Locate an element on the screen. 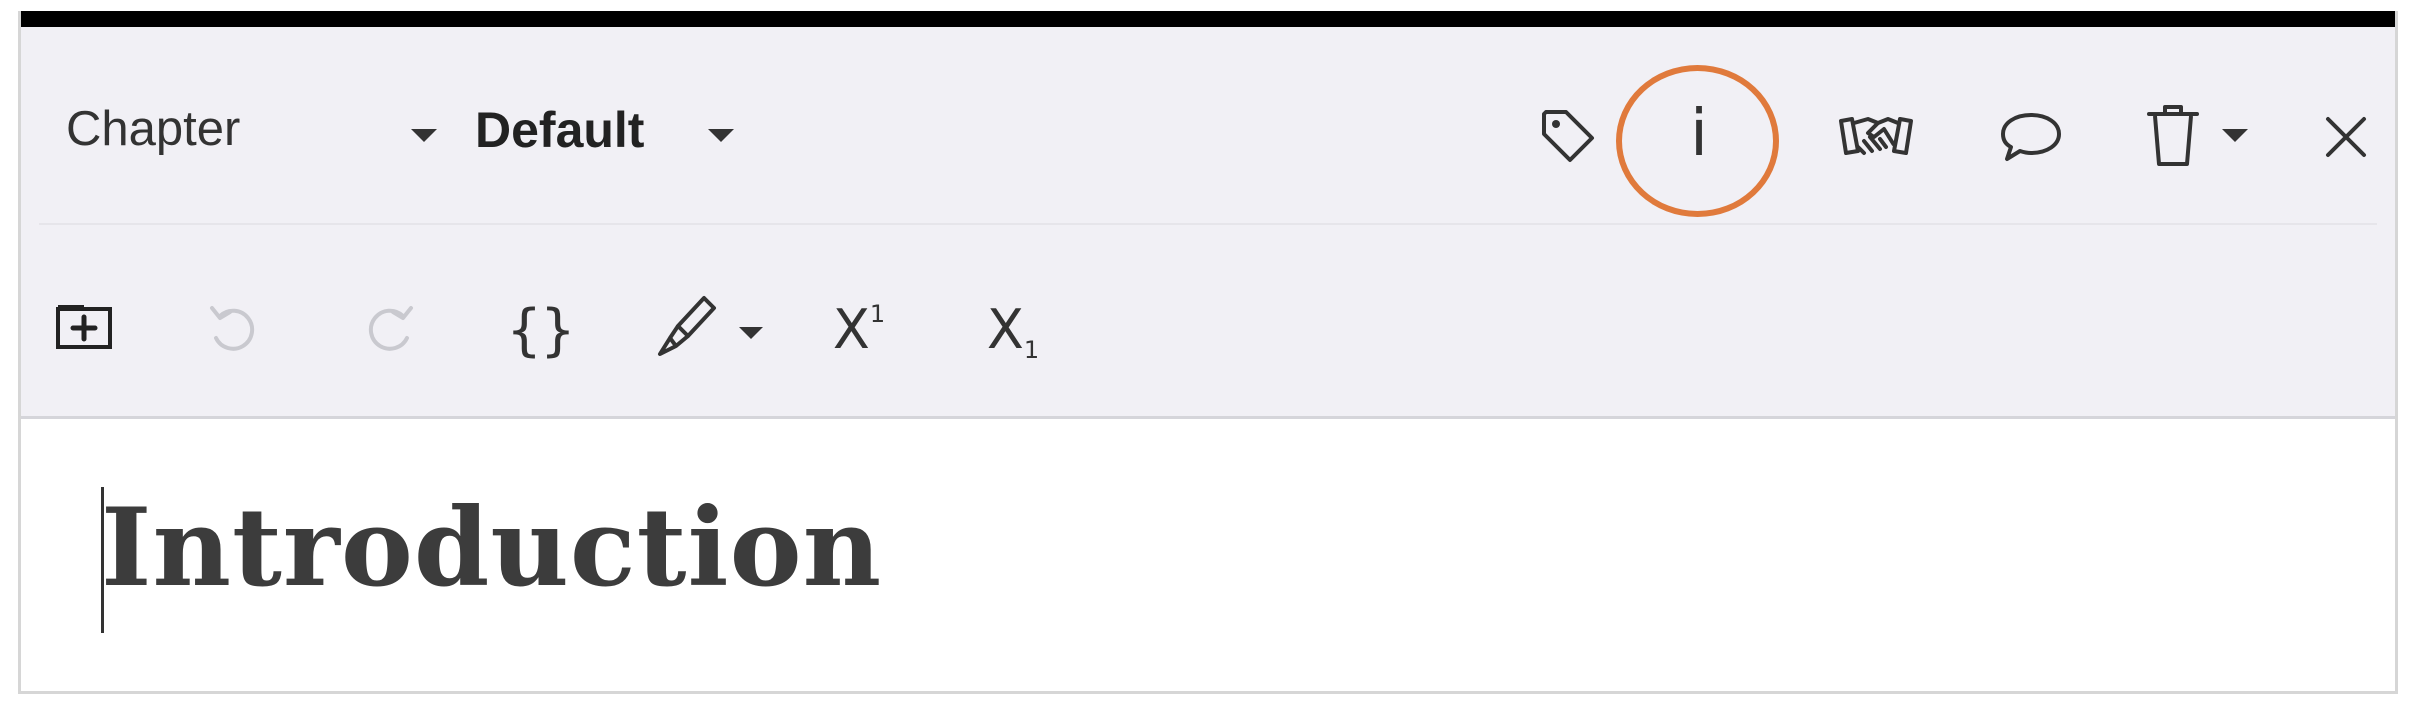 The width and height of the screenshot is (2417, 718). tag-button is located at coordinates (1568, 136).